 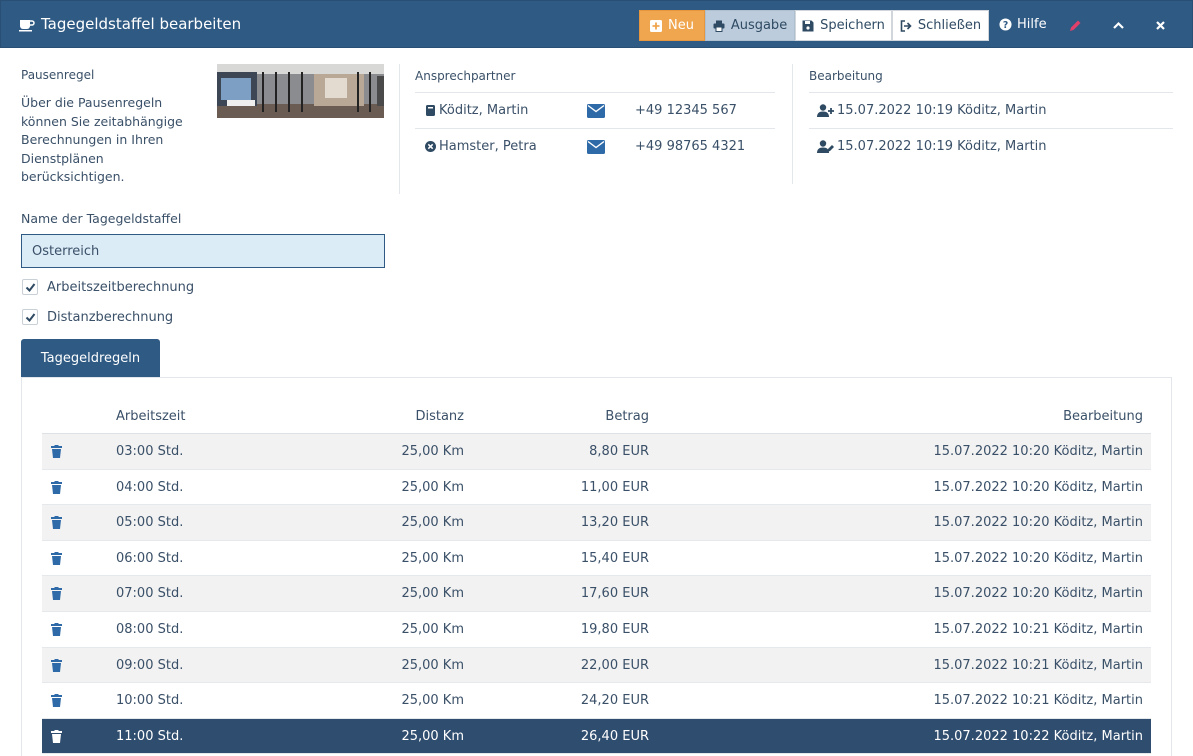 What do you see at coordinates (1038, 736) in the screenshot?
I see `cell-bearbeitung: 15.07.2022 10:22 Köditz, Martin` at bounding box center [1038, 736].